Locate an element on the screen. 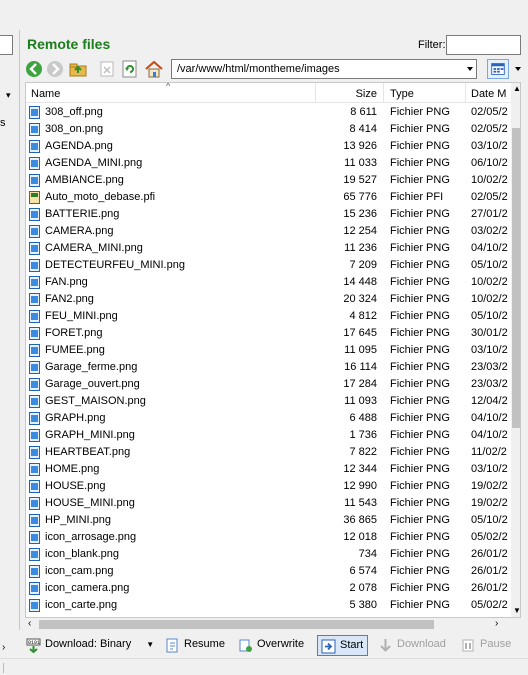 The image size is (528, 675). file-name: CAMERA_MINI.png is located at coordinates (94, 248).